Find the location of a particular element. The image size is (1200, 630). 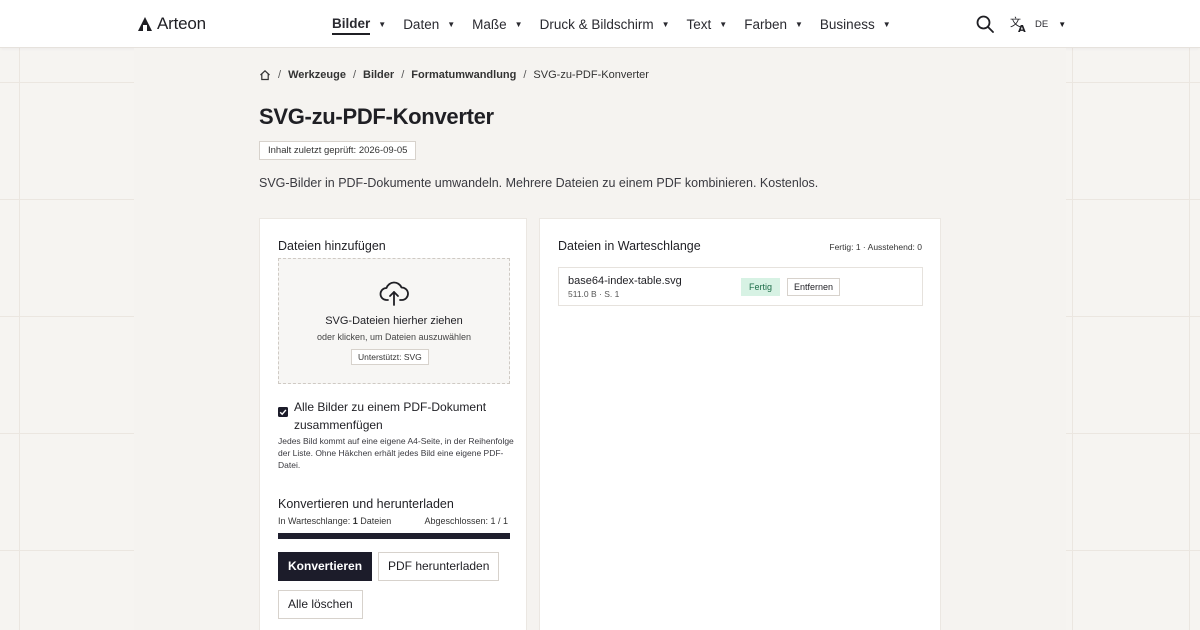

dropzone-title: SVG-Dateien hierher ziehen is located at coordinates (394, 321).